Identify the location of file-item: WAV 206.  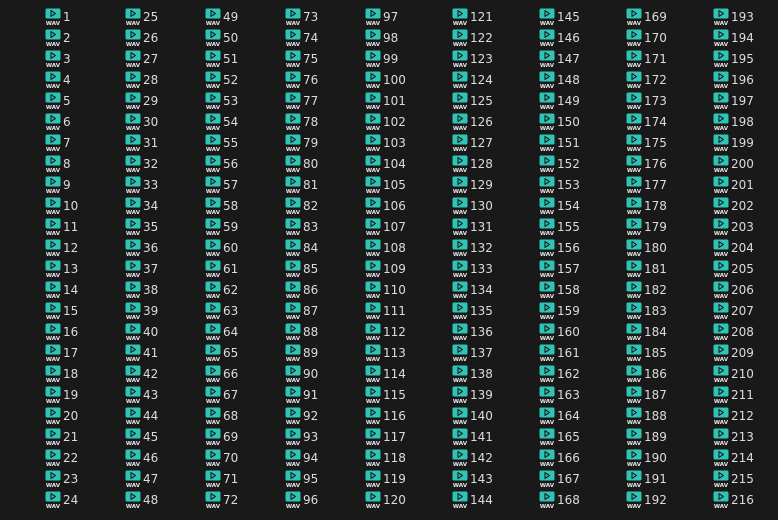
(733, 290).